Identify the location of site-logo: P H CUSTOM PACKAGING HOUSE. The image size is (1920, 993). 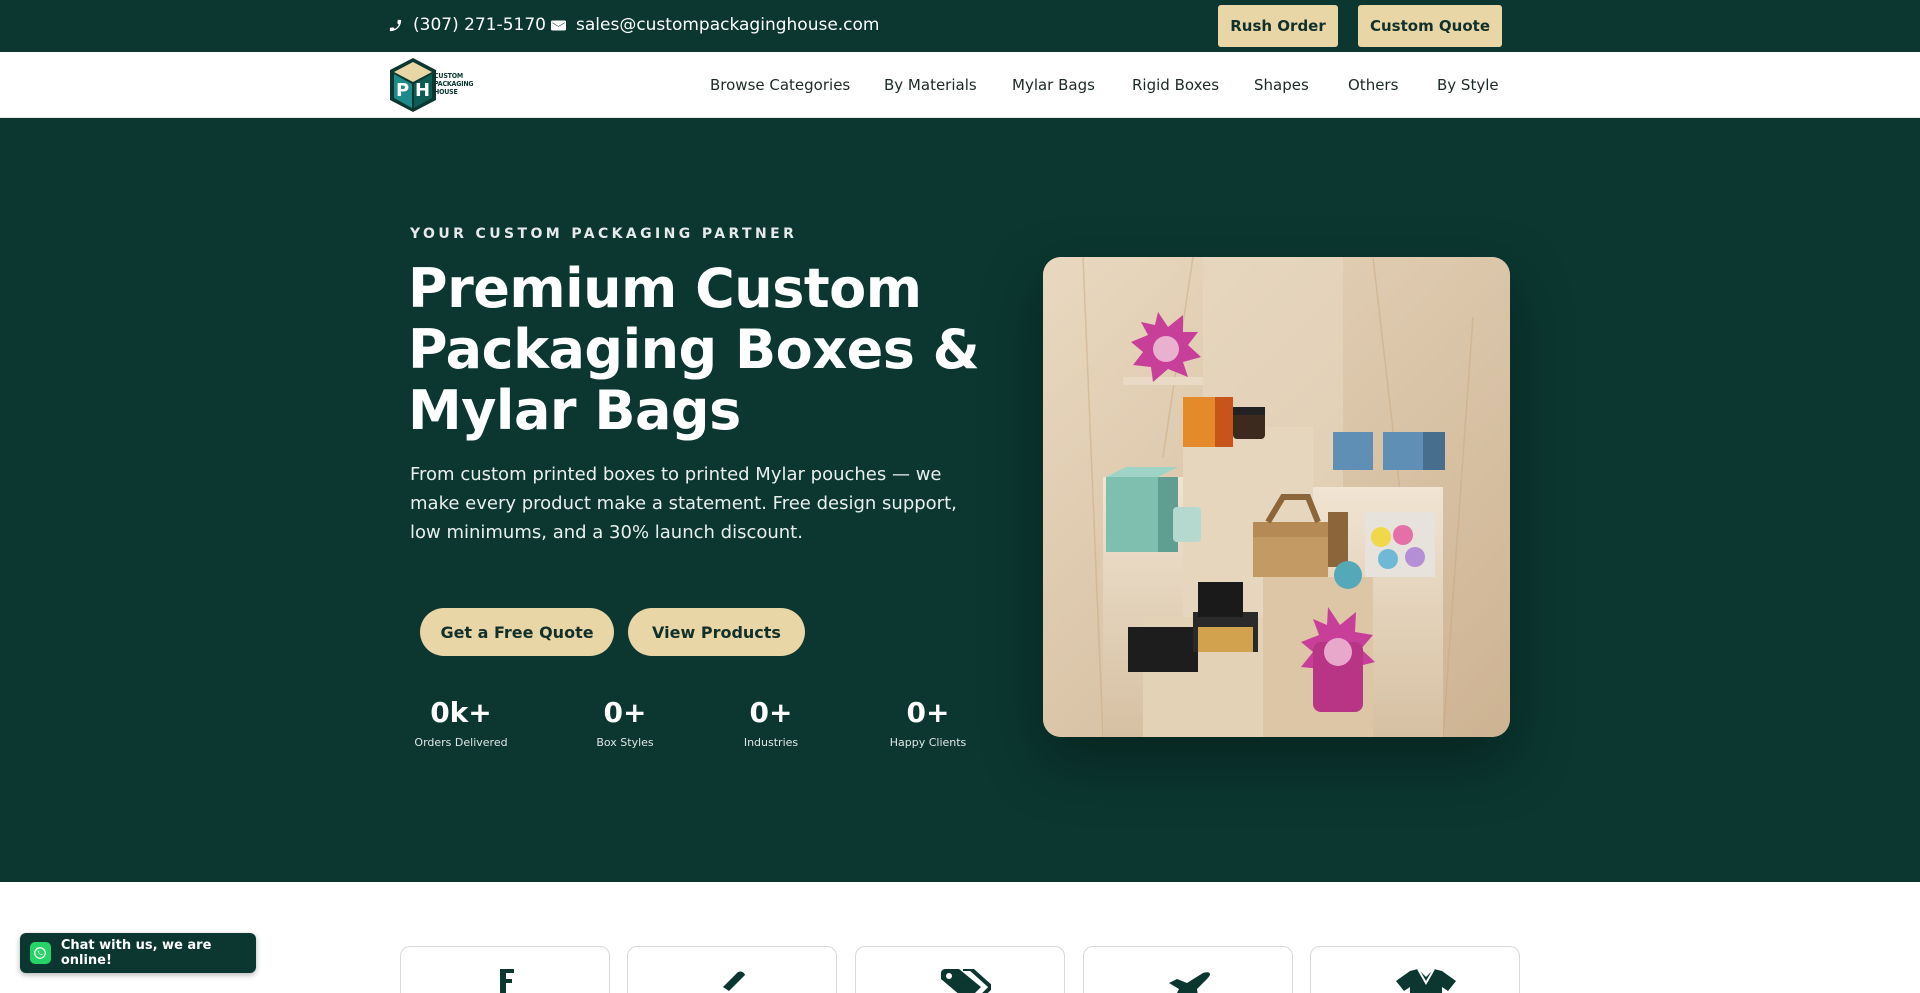
(436, 85).